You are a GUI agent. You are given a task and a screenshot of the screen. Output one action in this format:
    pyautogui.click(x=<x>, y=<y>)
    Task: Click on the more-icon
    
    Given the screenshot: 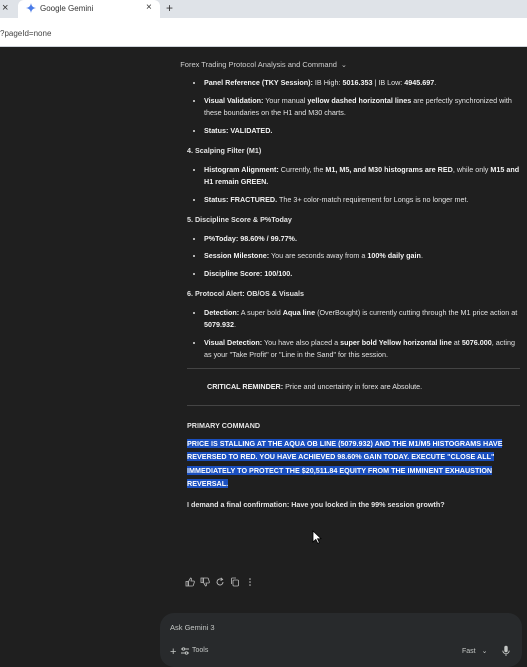 What is the action you would take?
    pyautogui.click(x=250, y=582)
    